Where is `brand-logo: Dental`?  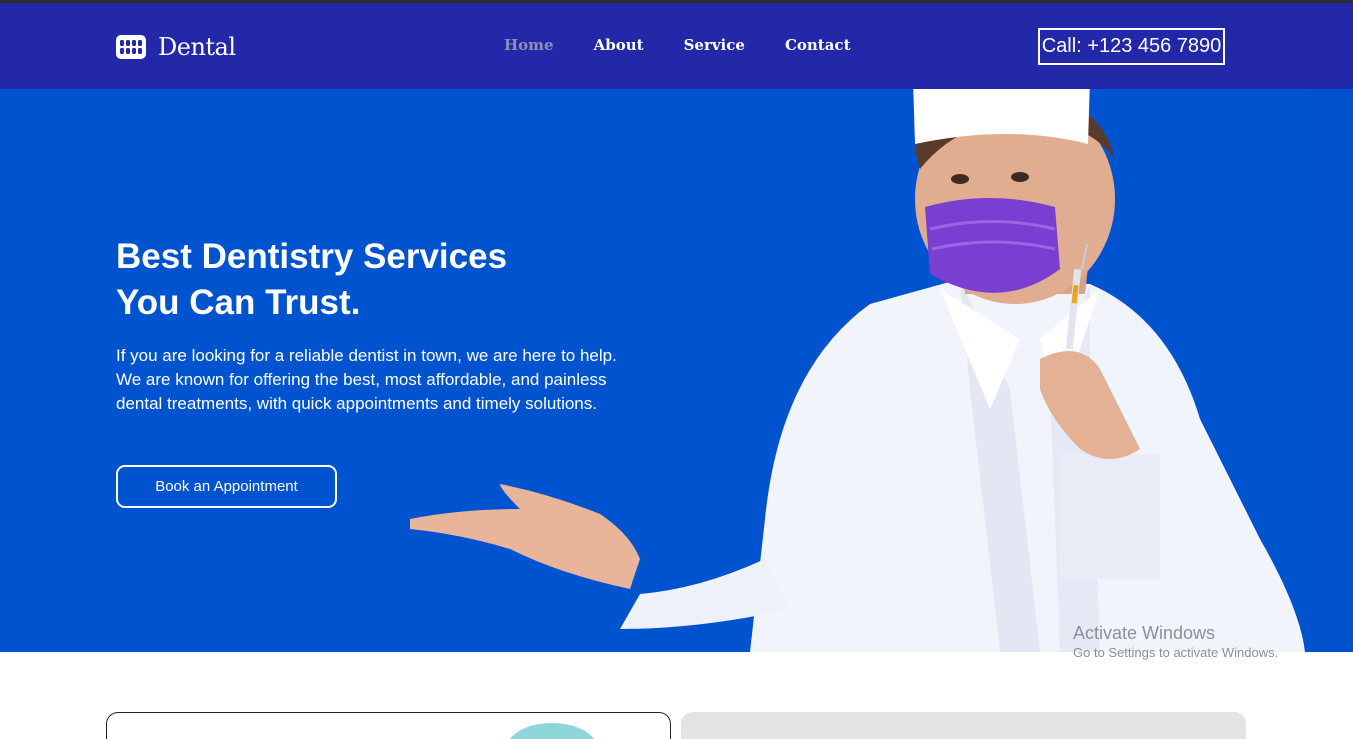
brand-logo: Dental is located at coordinates (176, 47).